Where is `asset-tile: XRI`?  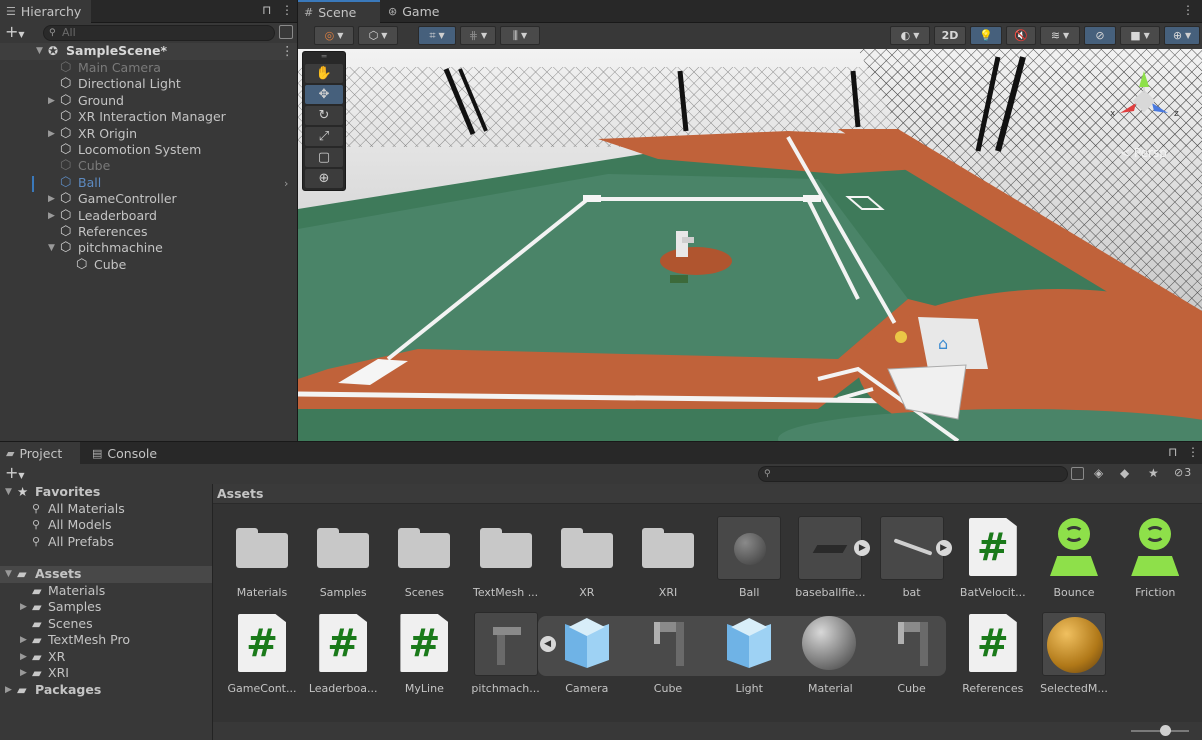
asset-tile: XRI is located at coordinates (668, 559).